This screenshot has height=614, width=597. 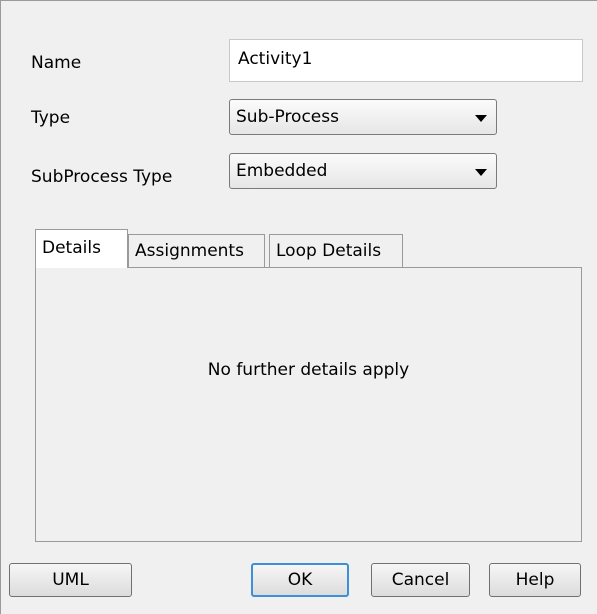 I want to click on tab-details-label: Details, so click(x=71, y=248).